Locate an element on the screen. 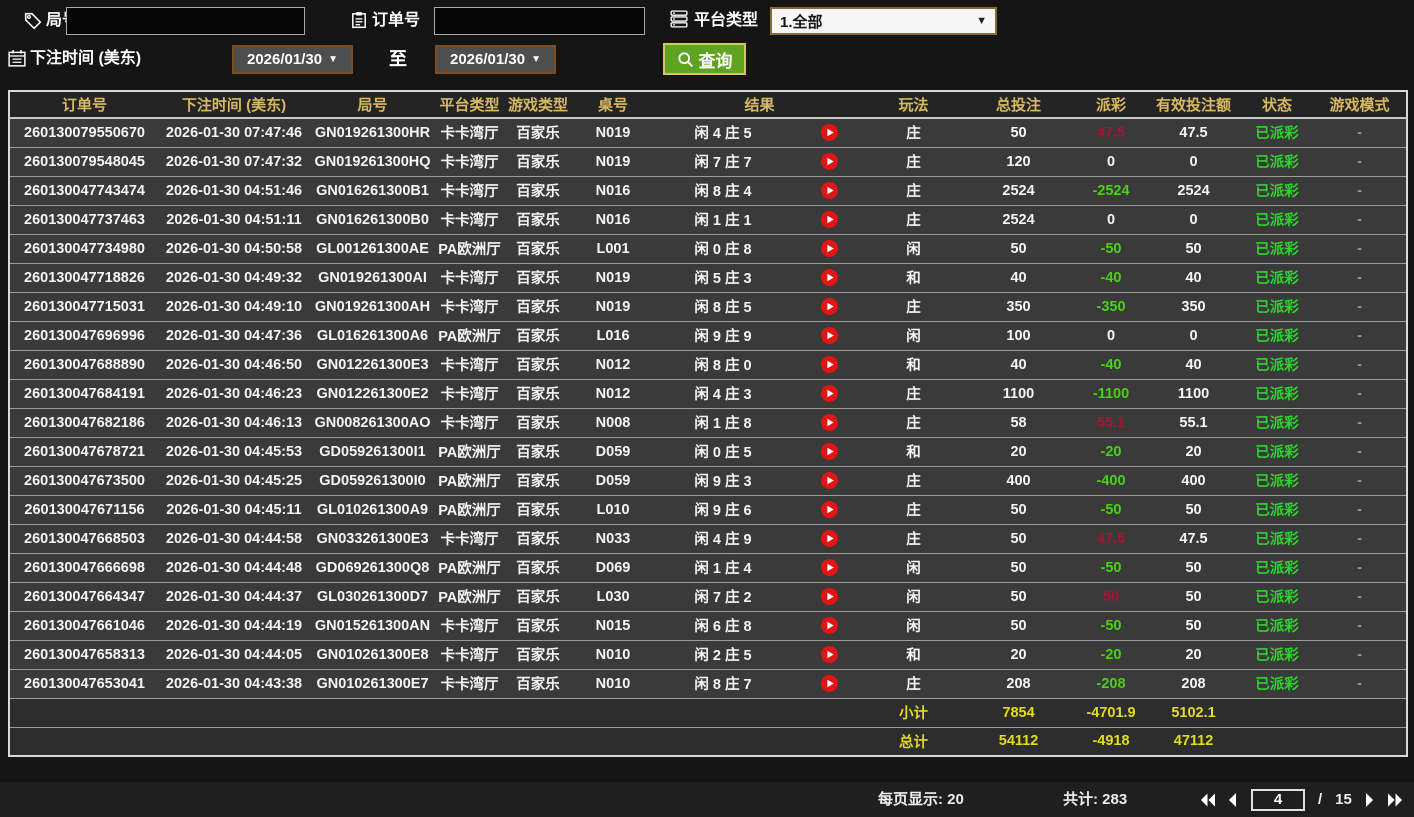  page-number-input is located at coordinates (1278, 799).